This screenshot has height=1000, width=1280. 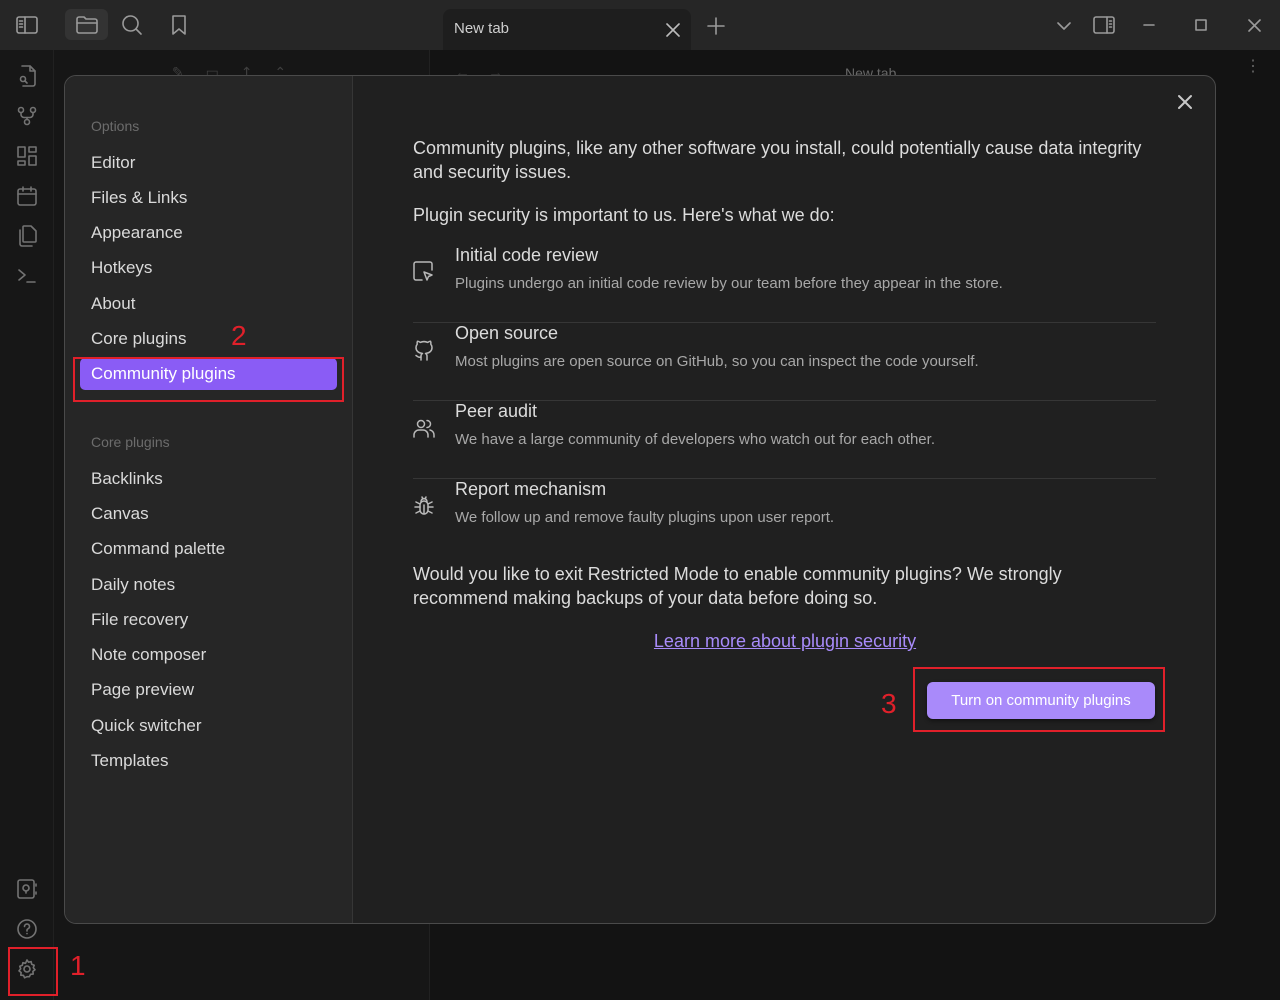 I want to click on minimize-icon, so click(x=1149, y=25).